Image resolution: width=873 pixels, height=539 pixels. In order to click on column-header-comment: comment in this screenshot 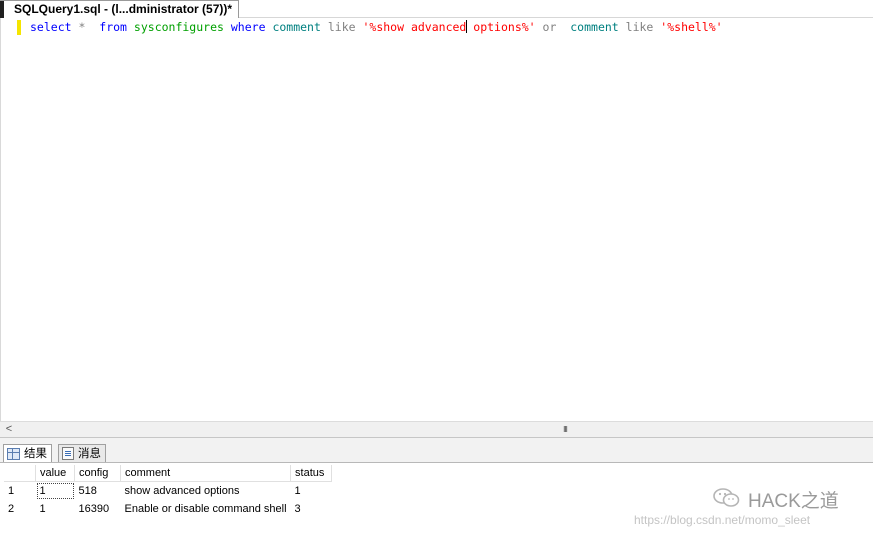, I will do `click(206, 473)`.